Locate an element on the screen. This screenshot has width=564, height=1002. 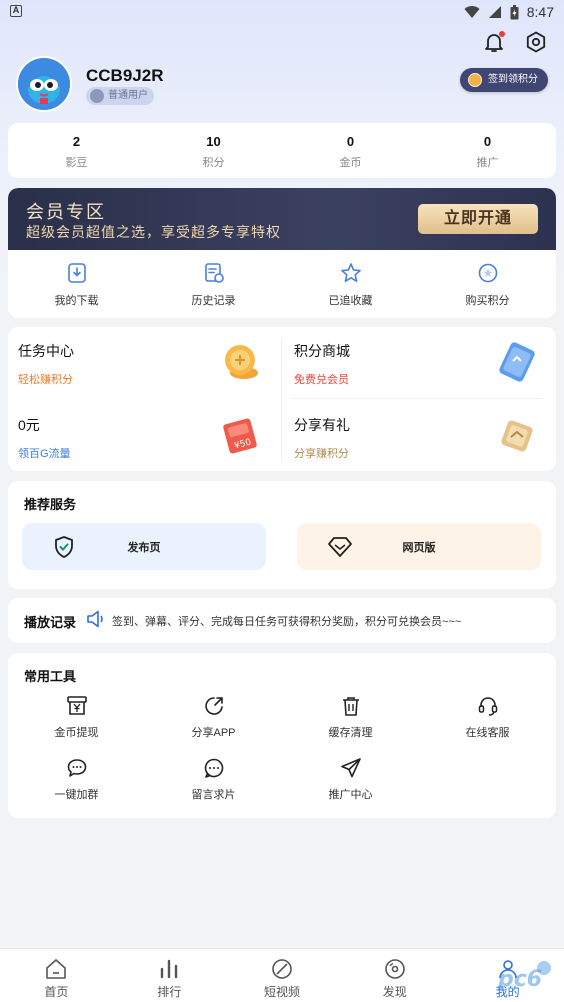
quick-action-buy-points: 购买积分 is located at coordinates (487, 285).